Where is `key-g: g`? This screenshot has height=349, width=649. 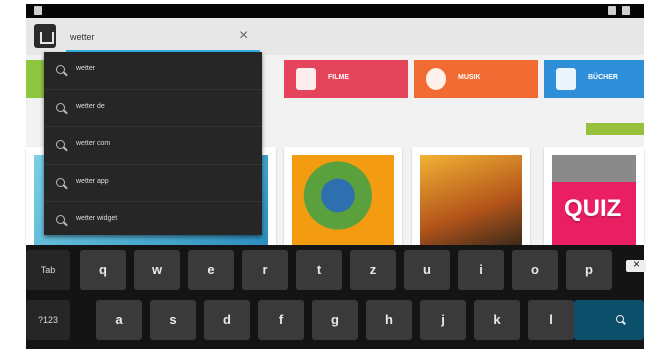
key-g: g is located at coordinates (335, 320).